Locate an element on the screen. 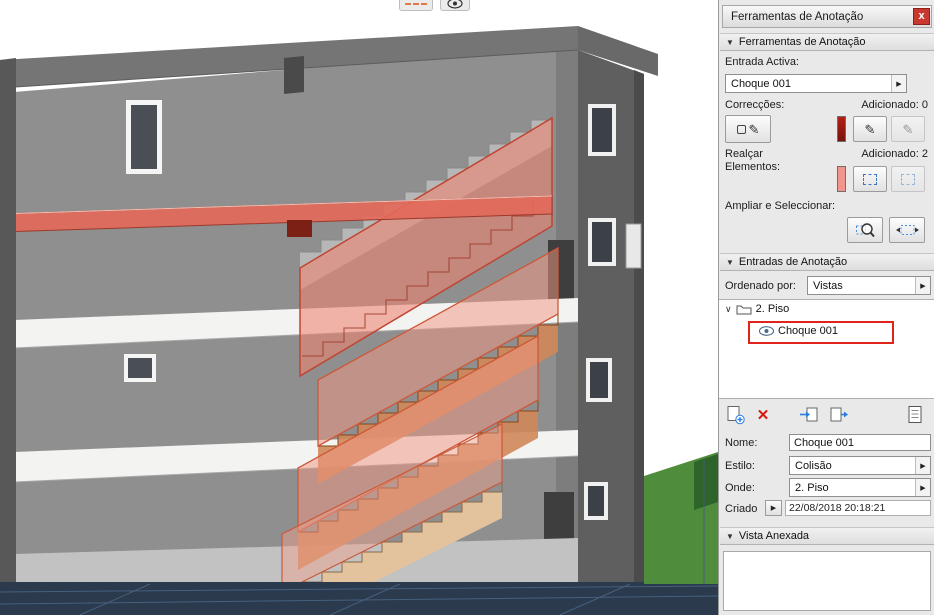 The width and height of the screenshot is (934, 615). highlight-label-line1: Realçar is located at coordinates (744, 154).